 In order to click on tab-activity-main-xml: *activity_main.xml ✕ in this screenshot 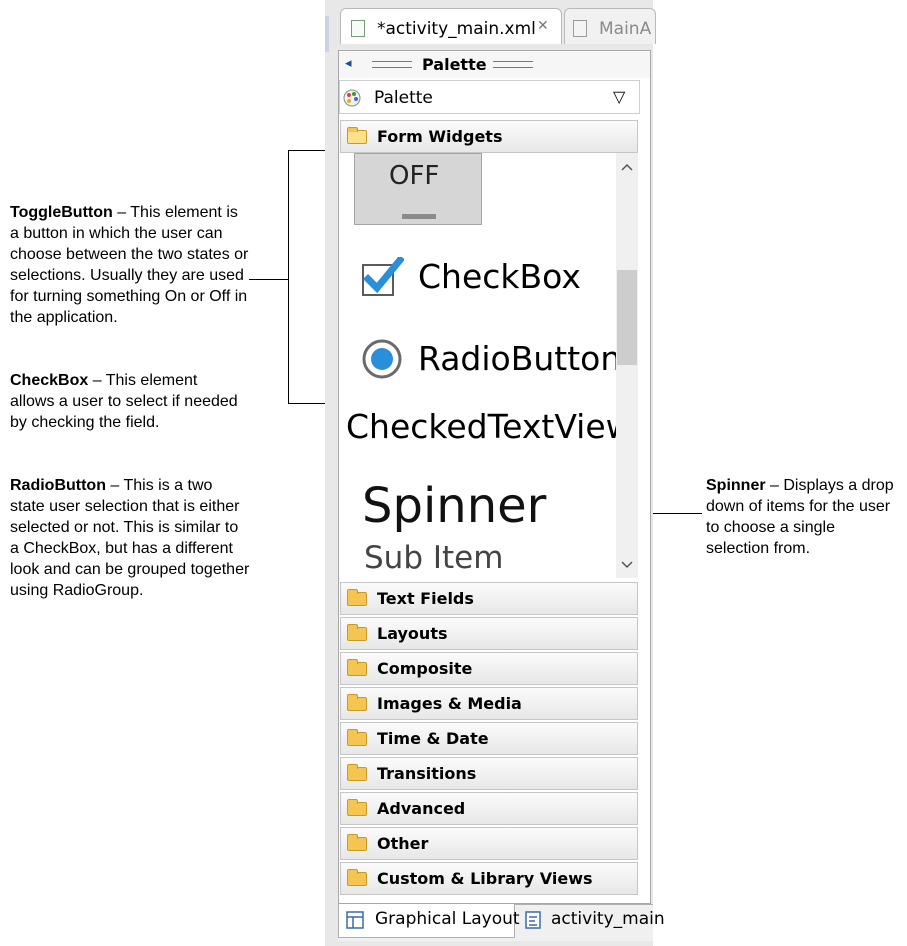, I will do `click(451, 26)`.